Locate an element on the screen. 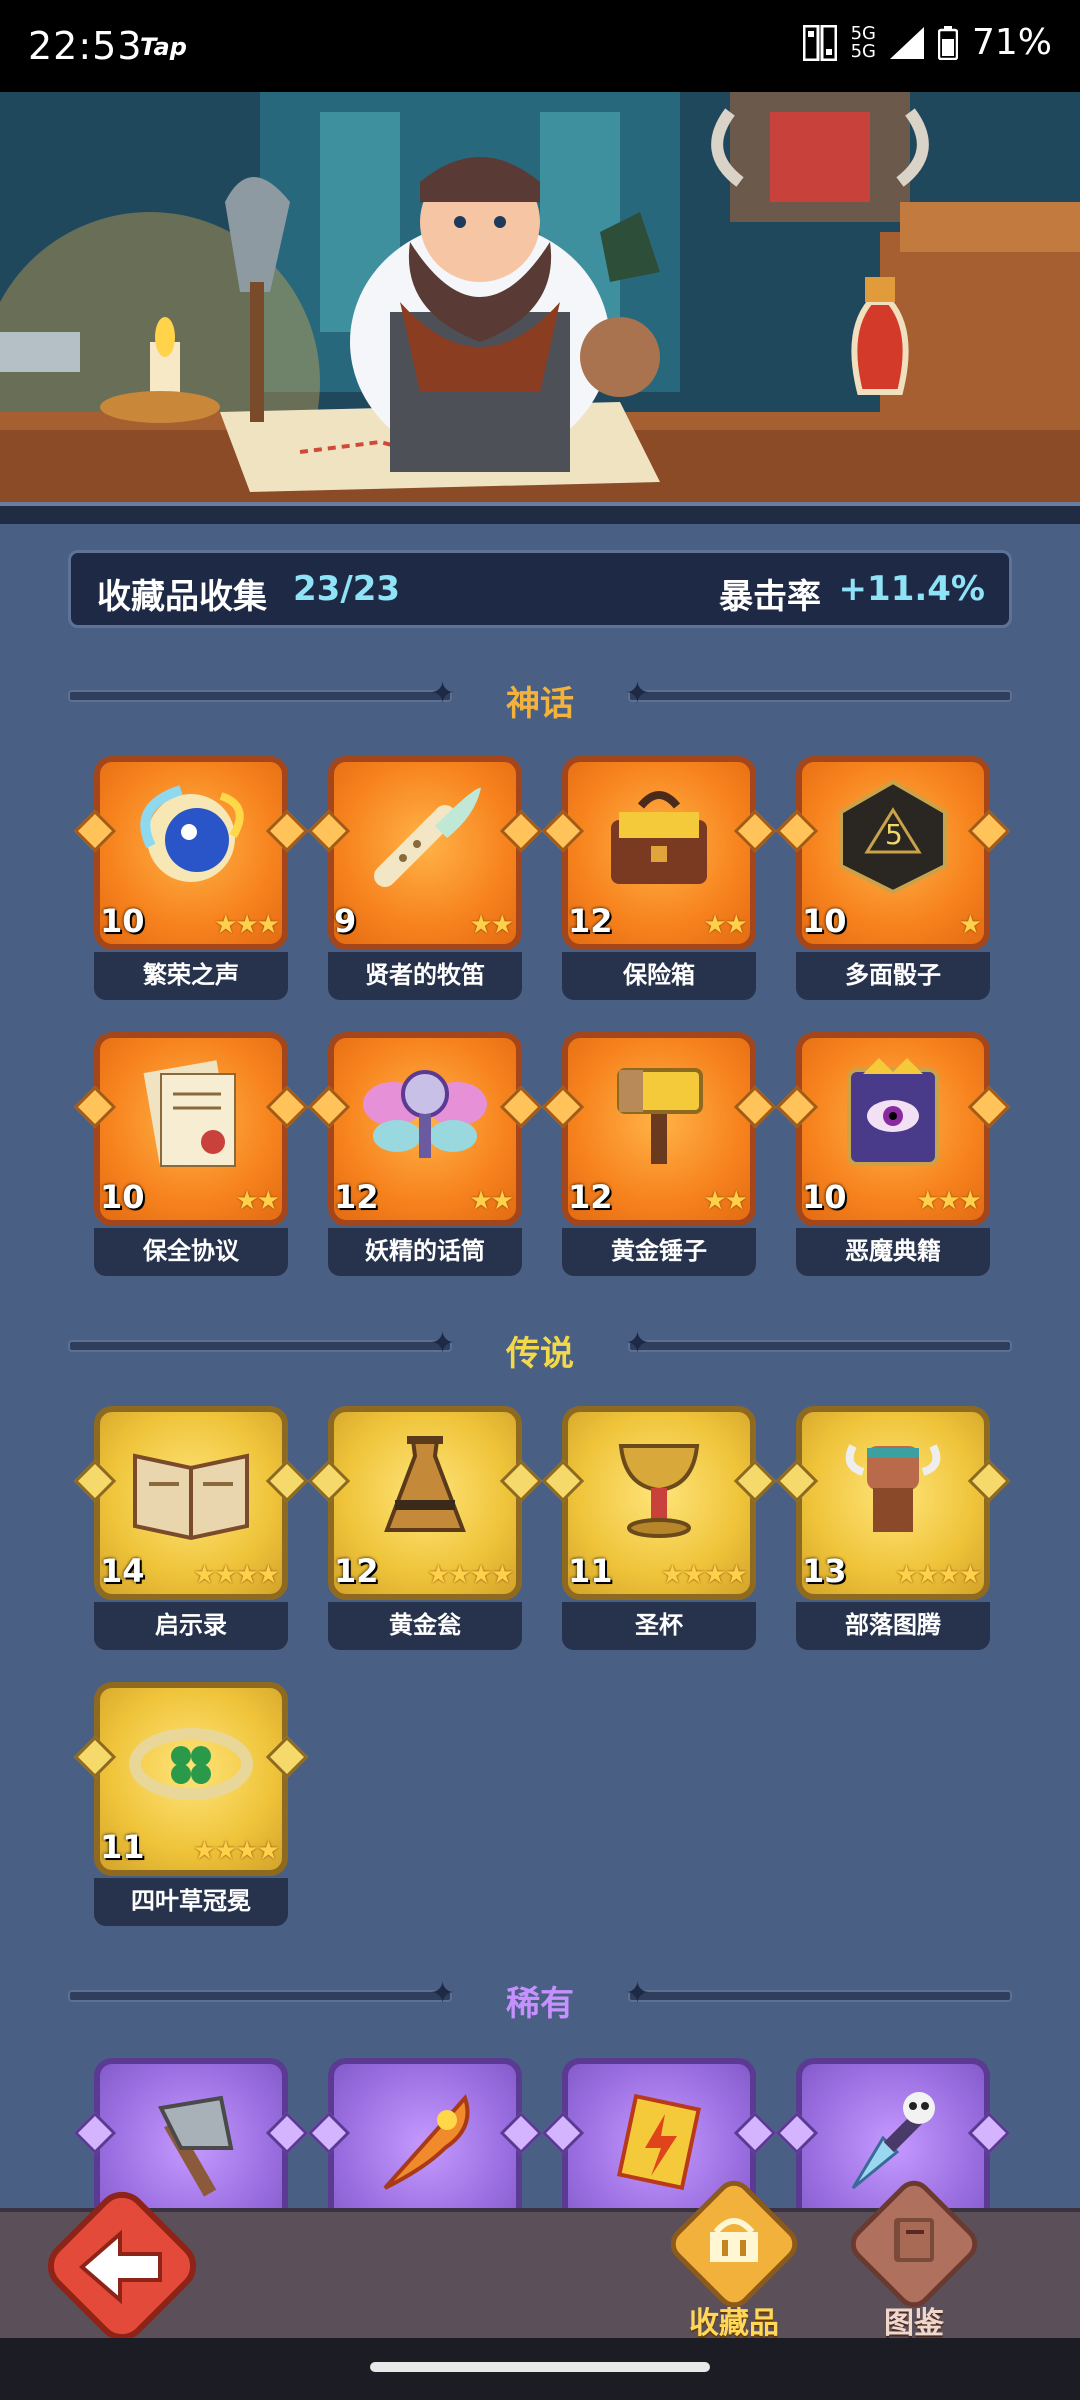 The height and width of the screenshot is (2400, 1080). item-level: 13 is located at coordinates (824, 1571).